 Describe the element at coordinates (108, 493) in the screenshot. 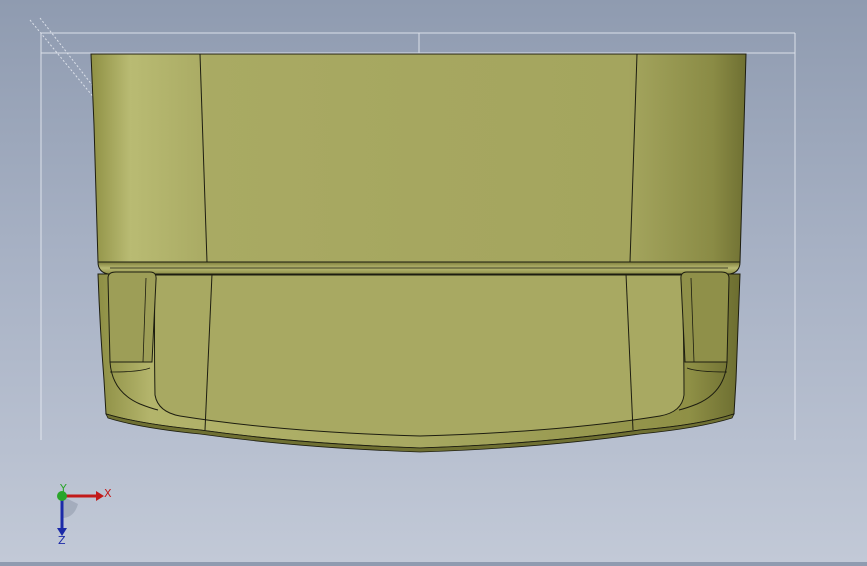

I see `x-axis-label: X` at that location.